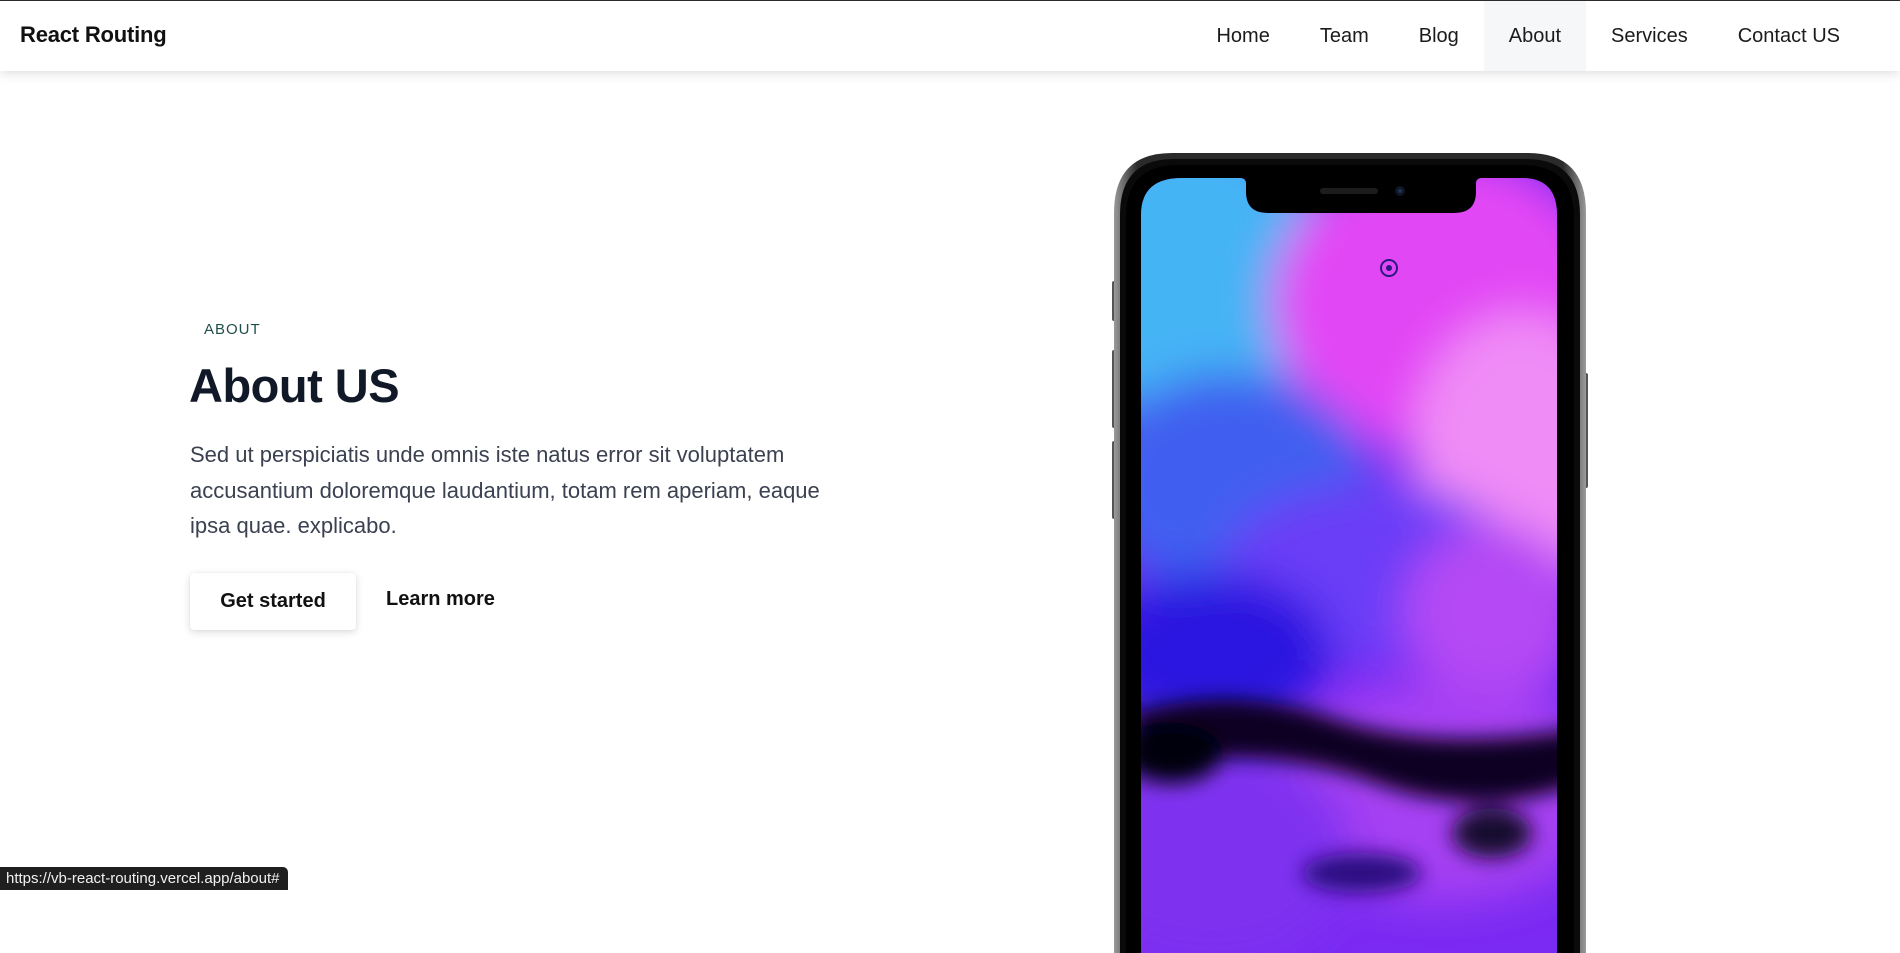 Image resolution: width=1900 pixels, height=953 pixels. What do you see at coordinates (440, 599) in the screenshot?
I see `learn-more-link: Learn more` at bounding box center [440, 599].